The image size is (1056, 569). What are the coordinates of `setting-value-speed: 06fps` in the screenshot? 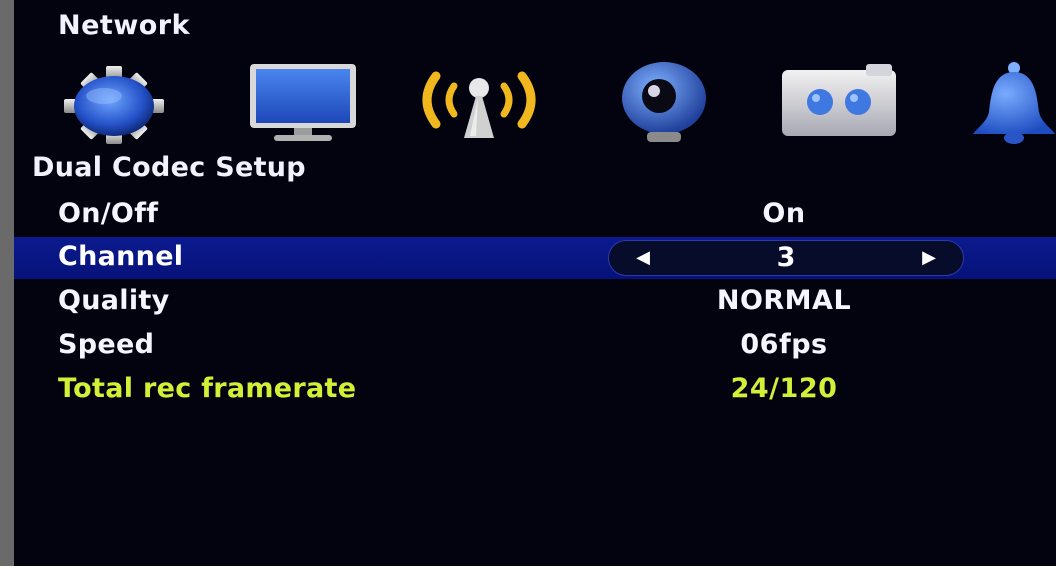 It's located at (784, 344).